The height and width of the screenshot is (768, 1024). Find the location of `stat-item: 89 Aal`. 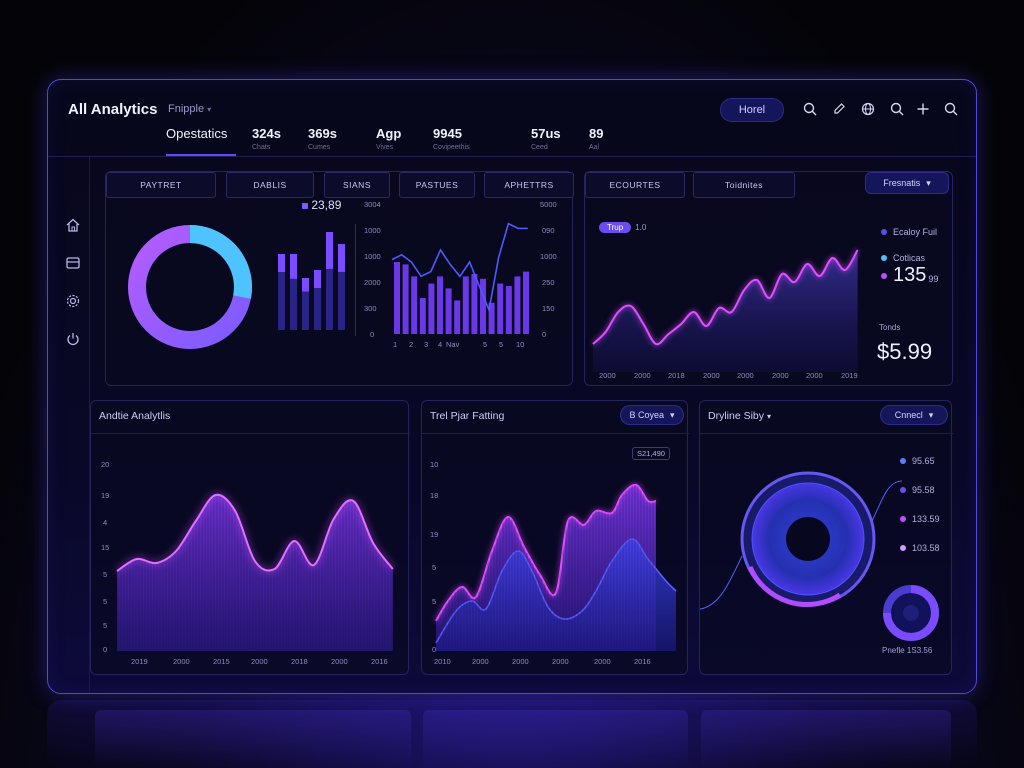

stat-item: 89 Aal is located at coordinates (596, 138).